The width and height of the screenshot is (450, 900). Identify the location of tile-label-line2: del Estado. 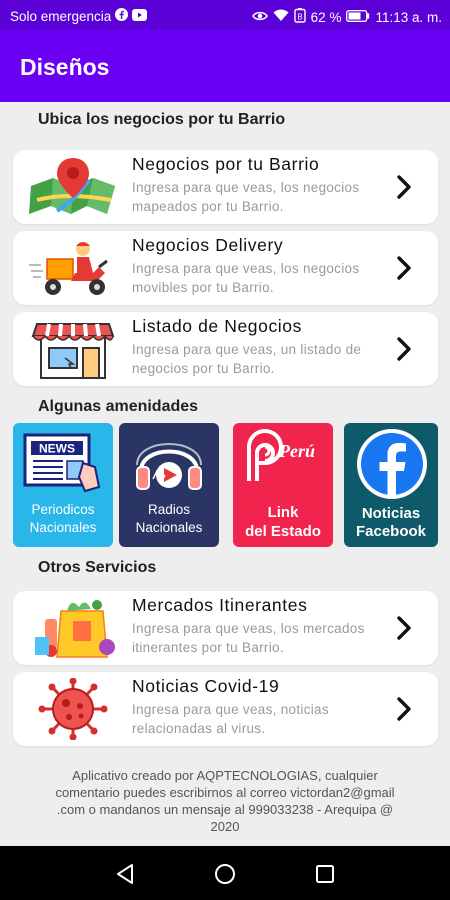
(283, 531).